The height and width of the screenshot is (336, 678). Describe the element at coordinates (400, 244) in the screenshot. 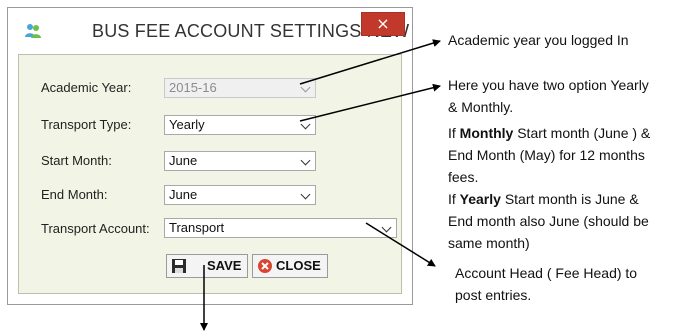

I see `arrow-account` at that location.